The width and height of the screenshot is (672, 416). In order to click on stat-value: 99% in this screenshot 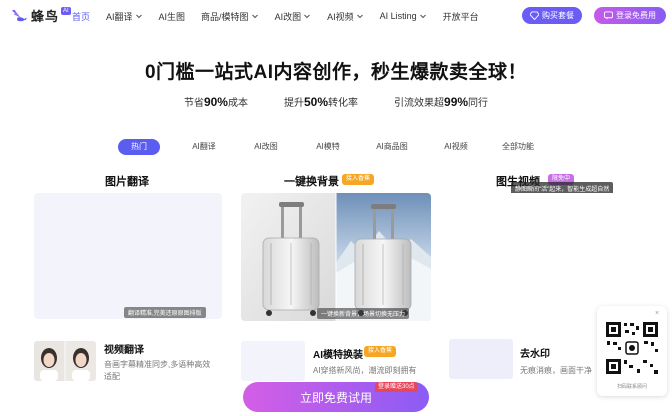, I will do `click(456, 102)`.